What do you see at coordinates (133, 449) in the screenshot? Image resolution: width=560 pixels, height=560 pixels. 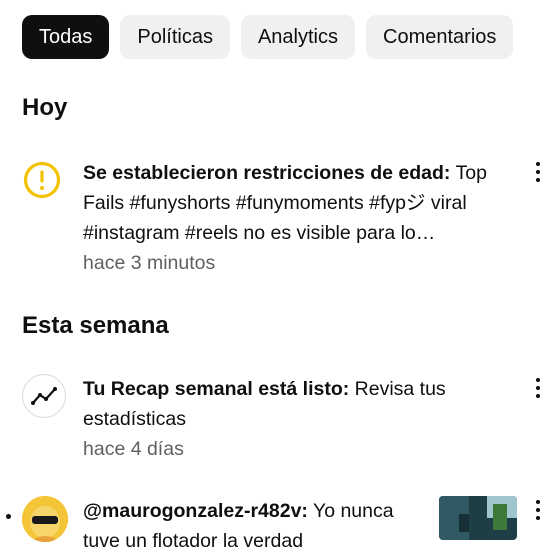 I see `notification-time: hace 4 días` at bounding box center [133, 449].